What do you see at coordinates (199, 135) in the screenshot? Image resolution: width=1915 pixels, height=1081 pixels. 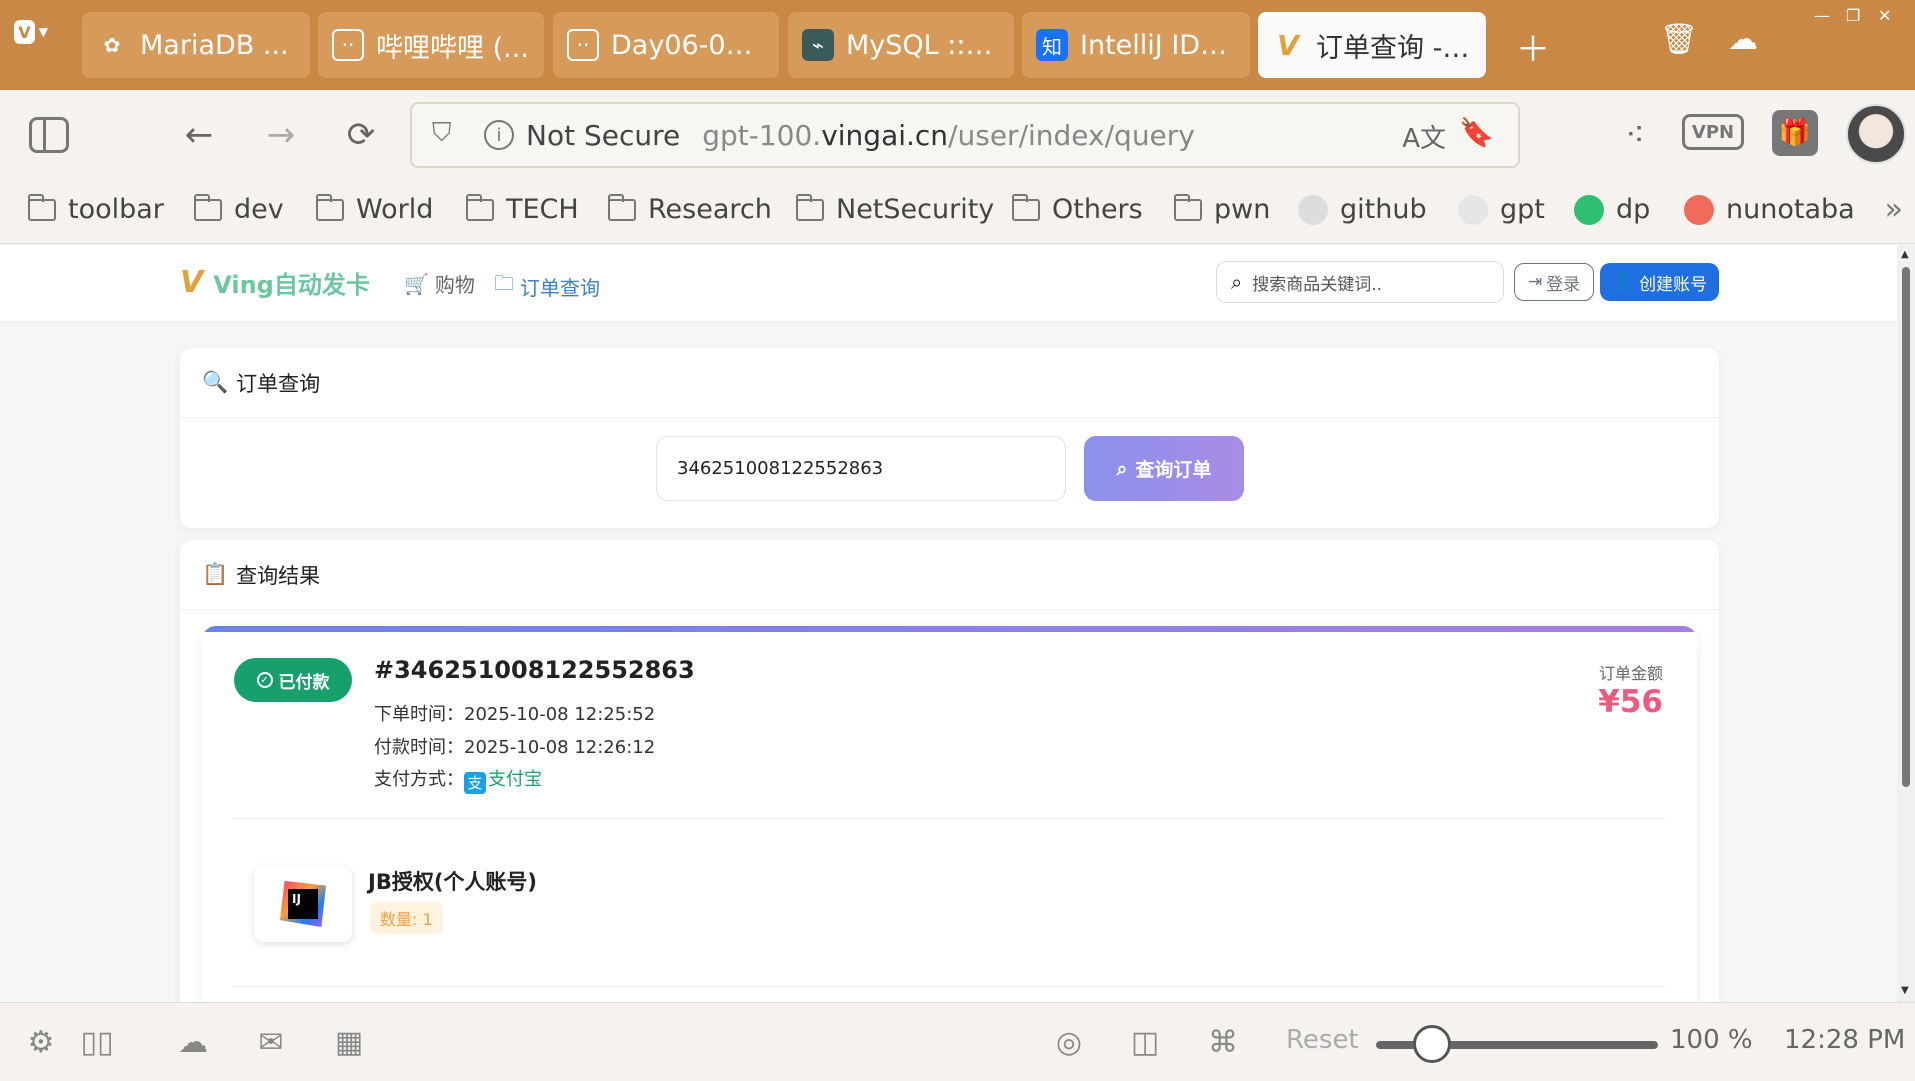 I see `back-button: ←` at bounding box center [199, 135].